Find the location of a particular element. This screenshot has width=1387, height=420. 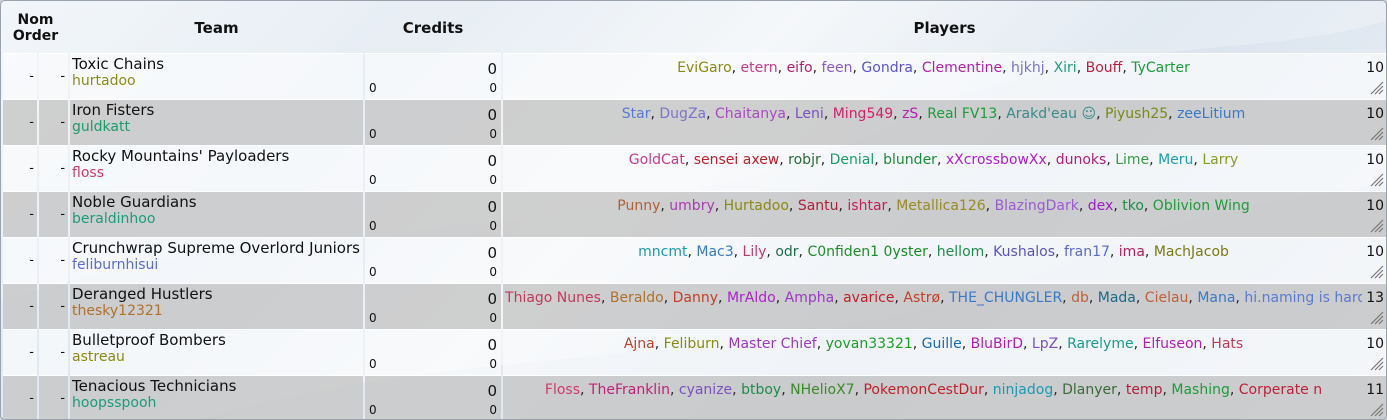

player-name: Mada is located at coordinates (1117, 298).